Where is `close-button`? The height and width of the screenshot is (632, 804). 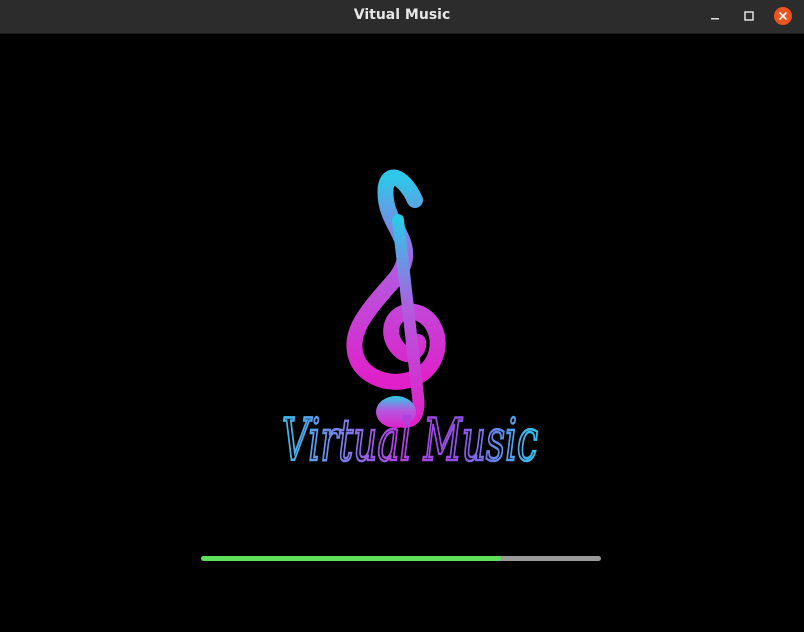
close-button is located at coordinates (783, 16).